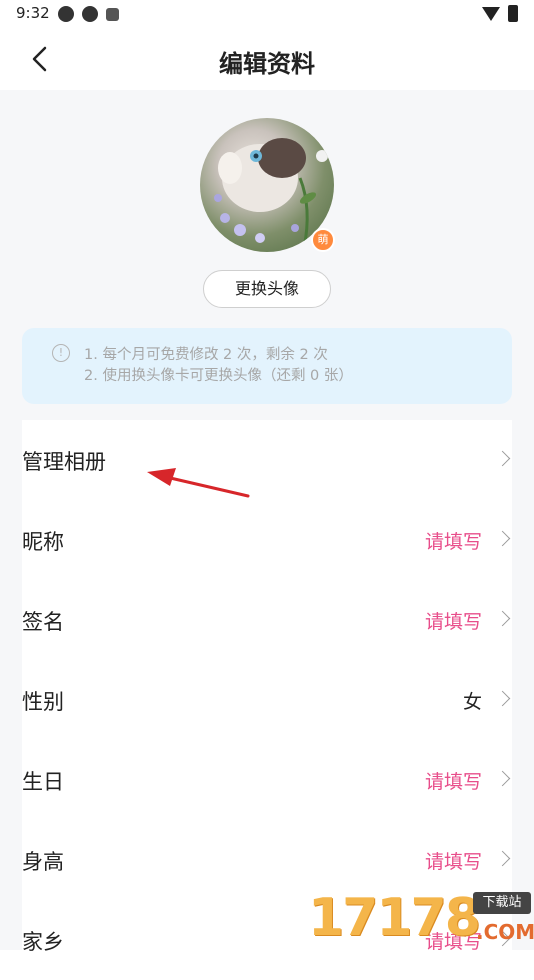 Image resolution: width=534 pixels, height=980 pixels. What do you see at coordinates (33, 13) in the screenshot?
I see `status-time: 9:32` at bounding box center [33, 13].